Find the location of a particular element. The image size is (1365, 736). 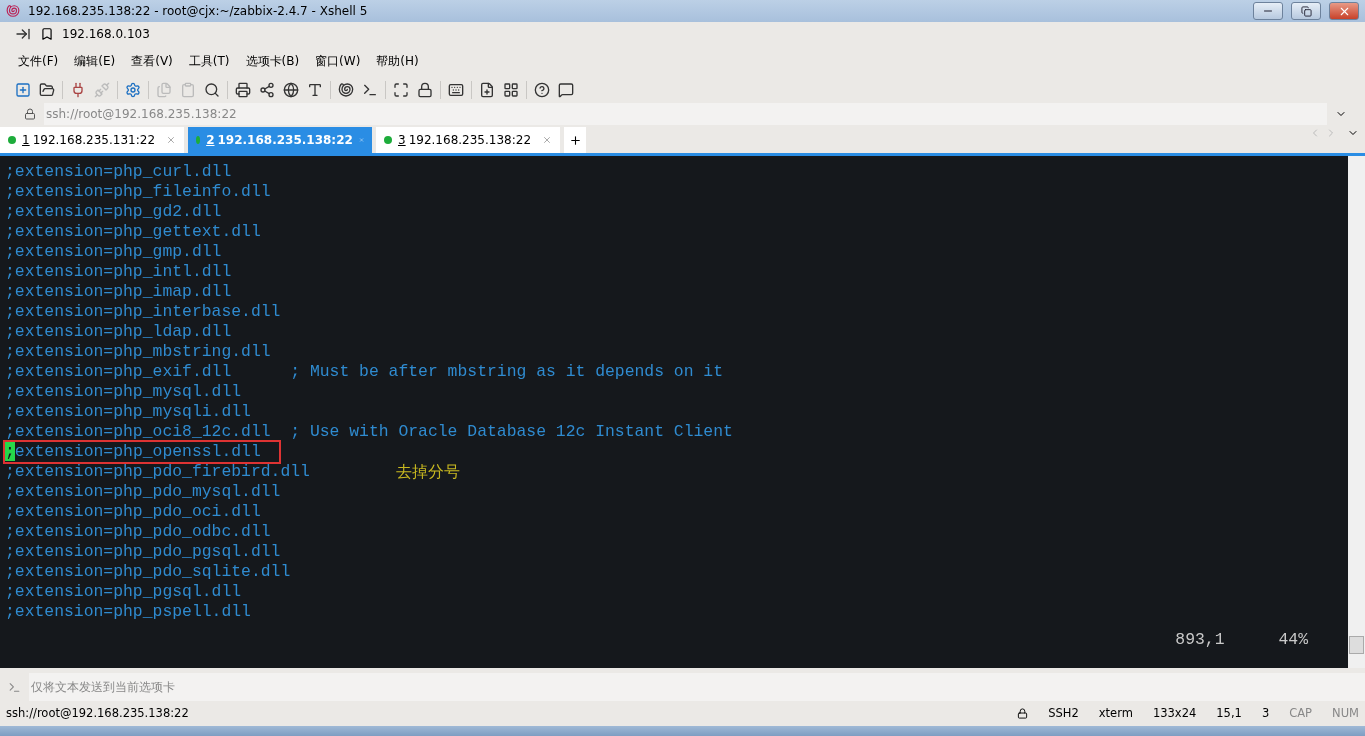

menu-item: 工具(T) is located at coordinates (209, 61).